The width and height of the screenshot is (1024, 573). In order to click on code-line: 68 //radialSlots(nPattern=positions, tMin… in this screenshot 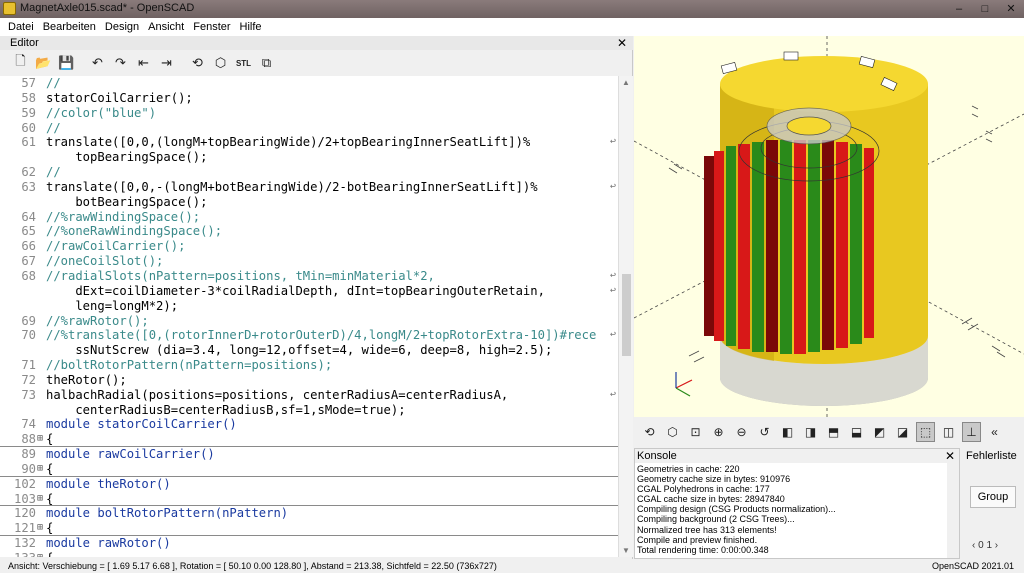, I will do `click(309, 276)`.